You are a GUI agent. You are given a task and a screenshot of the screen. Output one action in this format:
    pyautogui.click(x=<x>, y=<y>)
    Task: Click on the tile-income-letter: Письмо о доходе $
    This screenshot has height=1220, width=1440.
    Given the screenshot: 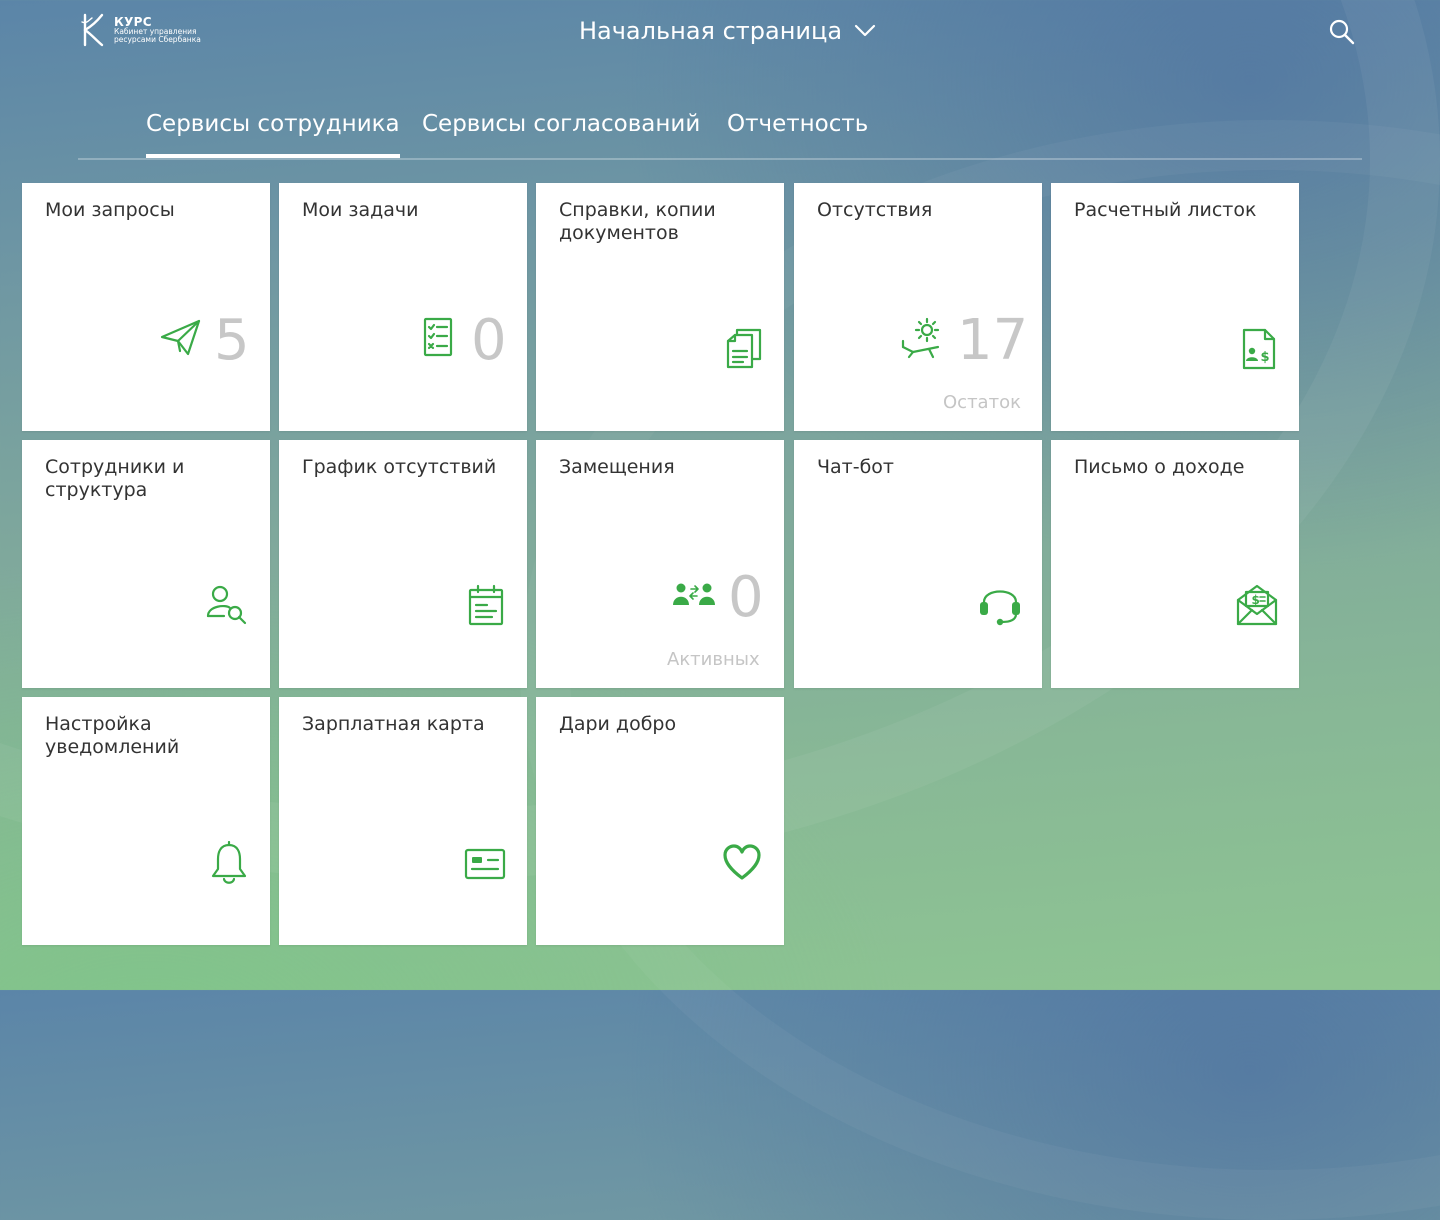 What is the action you would take?
    pyautogui.click(x=1175, y=564)
    